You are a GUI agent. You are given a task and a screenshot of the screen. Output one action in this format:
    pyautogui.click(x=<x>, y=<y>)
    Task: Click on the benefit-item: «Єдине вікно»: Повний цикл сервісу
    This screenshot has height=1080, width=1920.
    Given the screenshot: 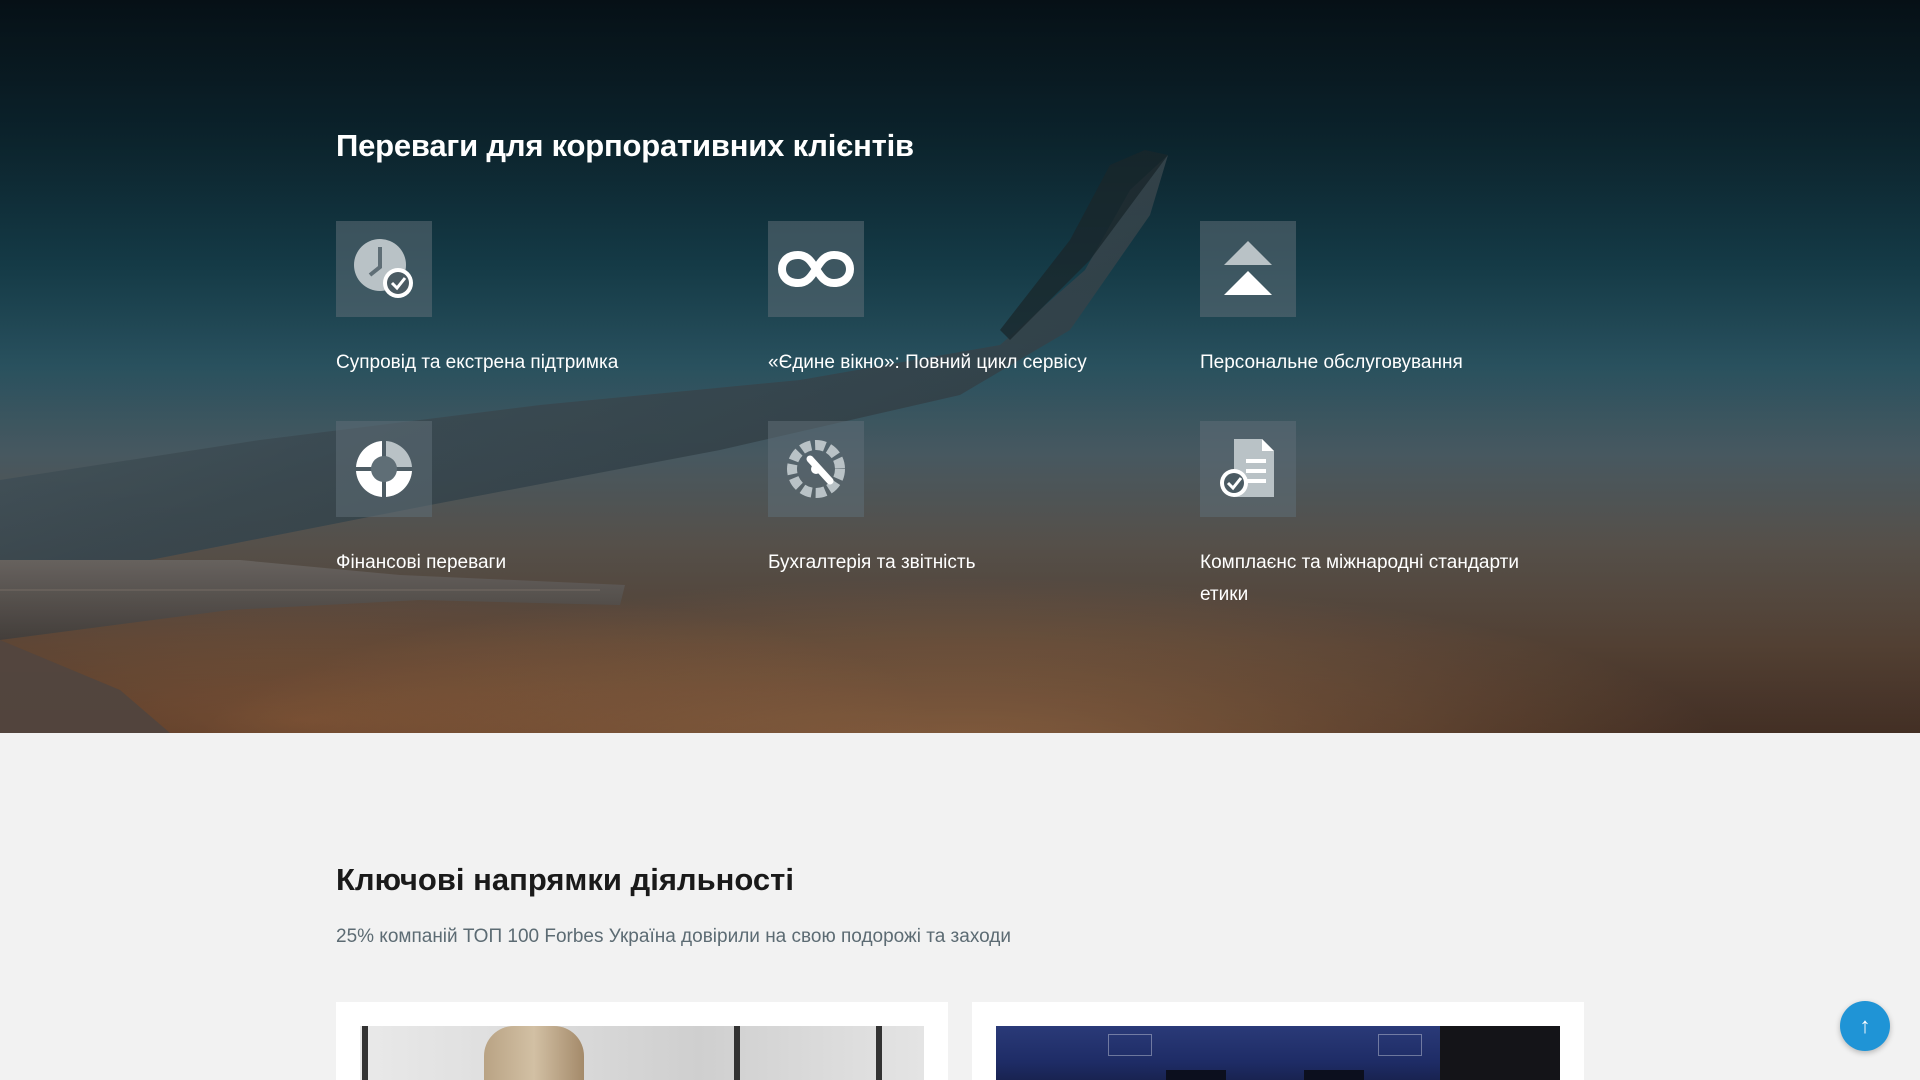 What is the action you would take?
    pyautogui.click(x=968, y=300)
    